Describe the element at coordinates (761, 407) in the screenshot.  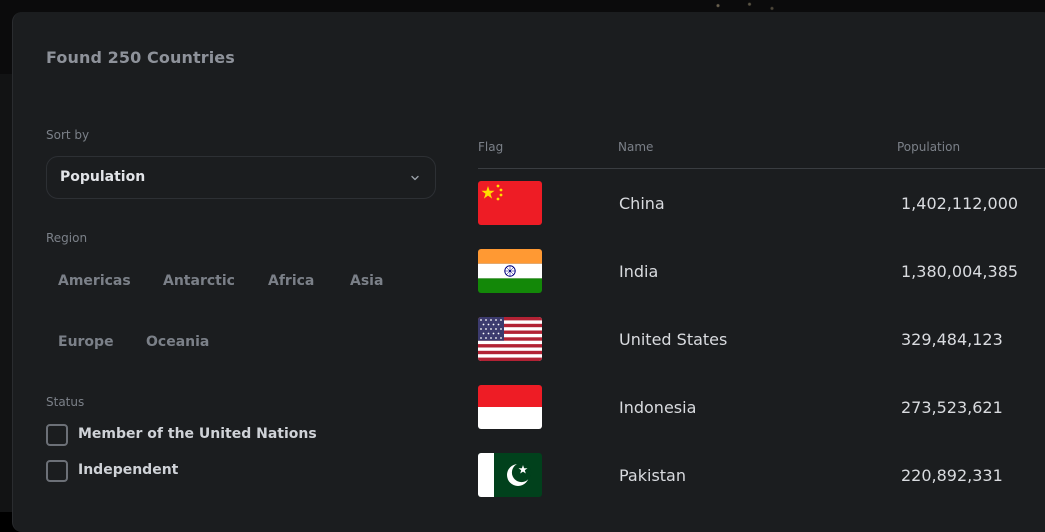
I see `table-row: Indonesia 273,523,621` at that location.